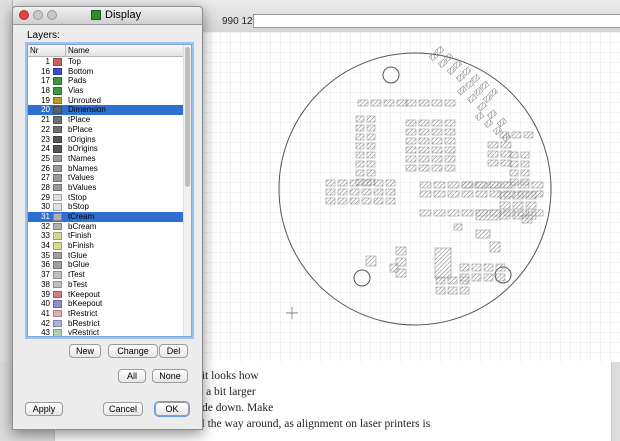  What do you see at coordinates (173, 351) in the screenshot?
I see `del-button: Del` at bounding box center [173, 351].